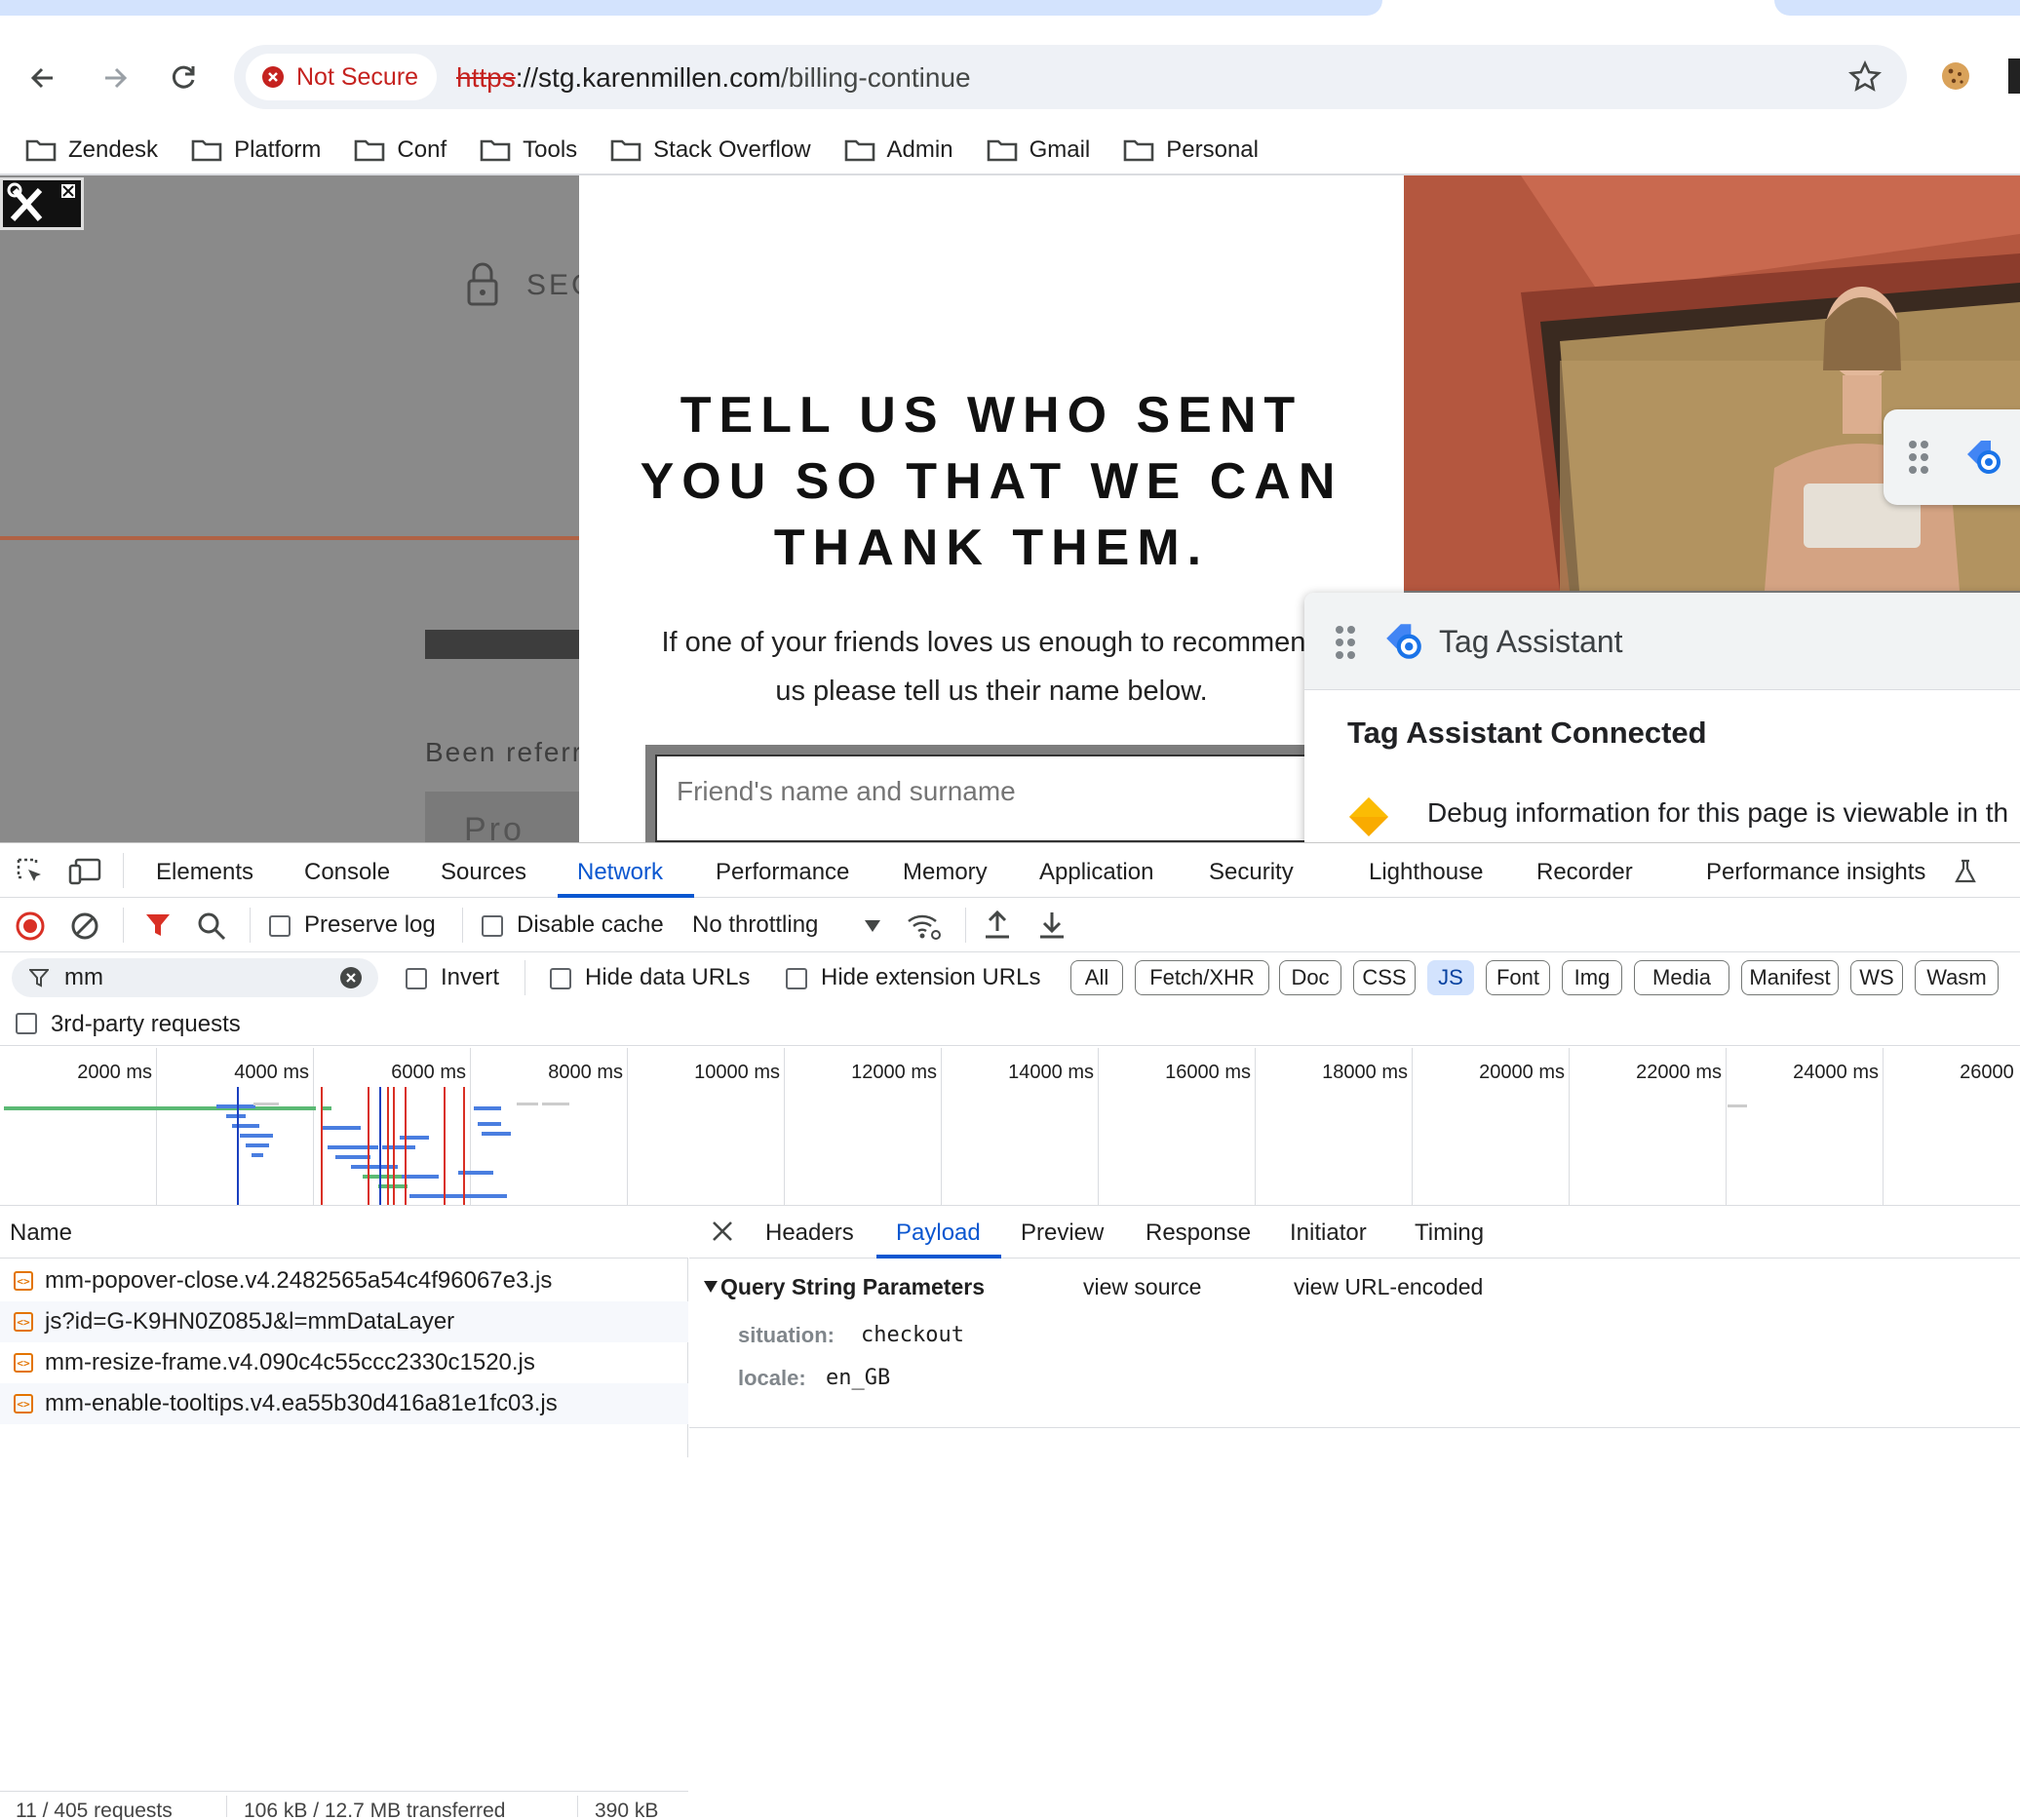 The height and width of the screenshot is (1820, 2020). I want to click on tab-strip, so click(1010, 8).